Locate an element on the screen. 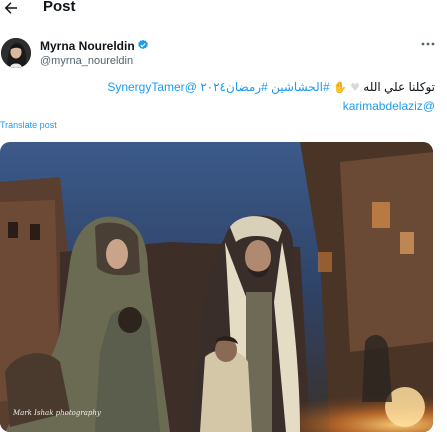 This screenshot has width=447, height=432. mention-karimabdelaziz: @karimabdelaziz is located at coordinates (389, 106).